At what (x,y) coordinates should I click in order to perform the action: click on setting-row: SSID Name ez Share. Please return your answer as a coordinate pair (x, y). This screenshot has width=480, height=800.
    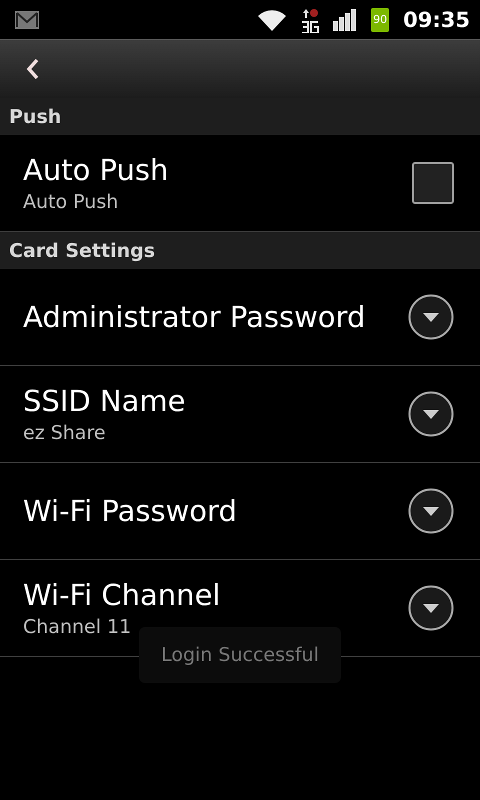
    Looking at the image, I should click on (240, 414).